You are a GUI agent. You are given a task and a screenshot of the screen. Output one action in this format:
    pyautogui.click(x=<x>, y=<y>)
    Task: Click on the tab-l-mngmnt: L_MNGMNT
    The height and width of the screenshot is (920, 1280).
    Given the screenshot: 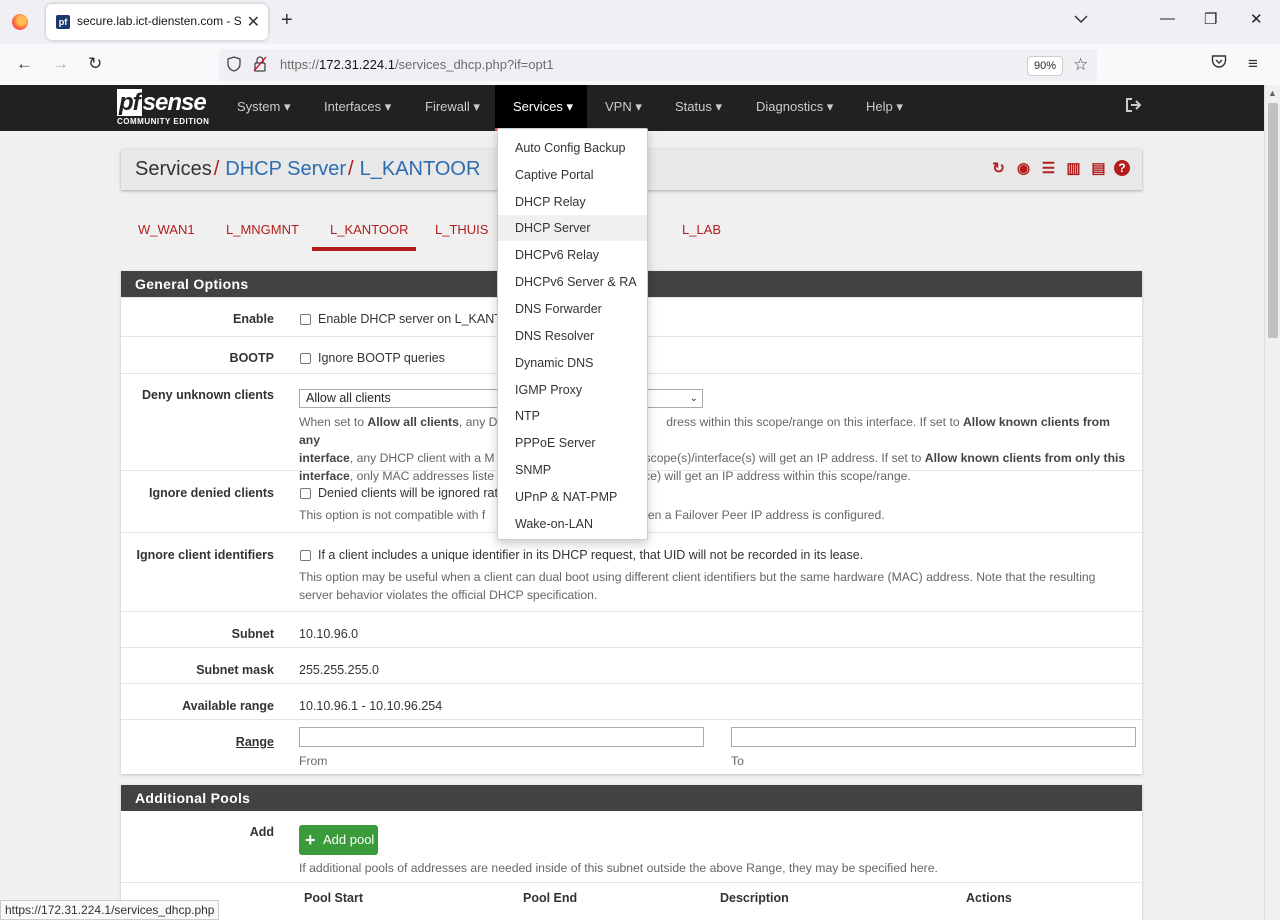 What is the action you would take?
    pyautogui.click(x=262, y=229)
    